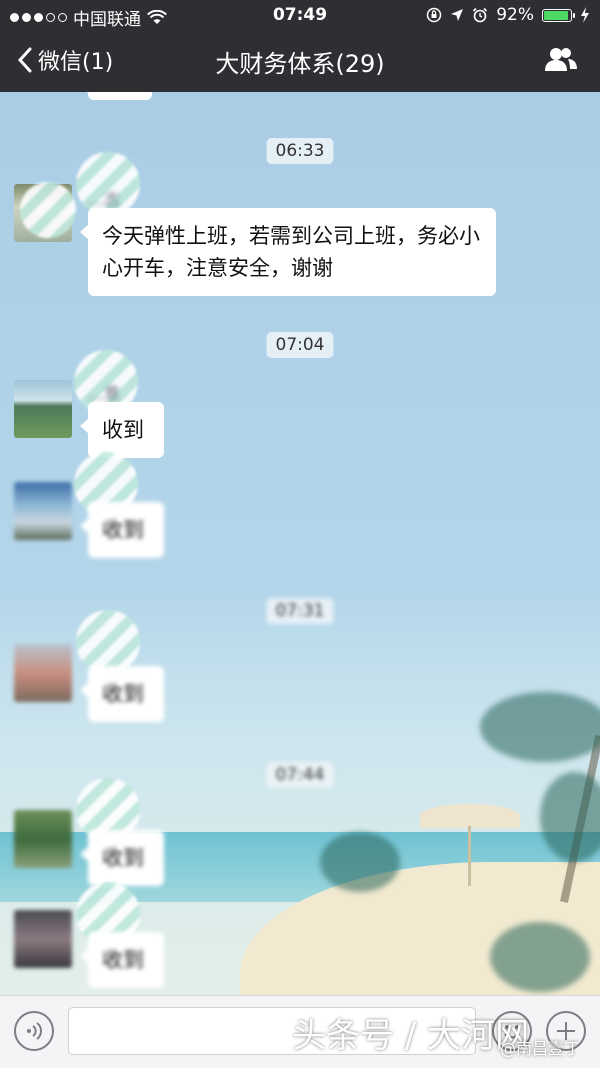 This screenshot has width=600, height=1068. Describe the element at coordinates (300, 345) in the screenshot. I see `timestamp: 07:04` at that location.